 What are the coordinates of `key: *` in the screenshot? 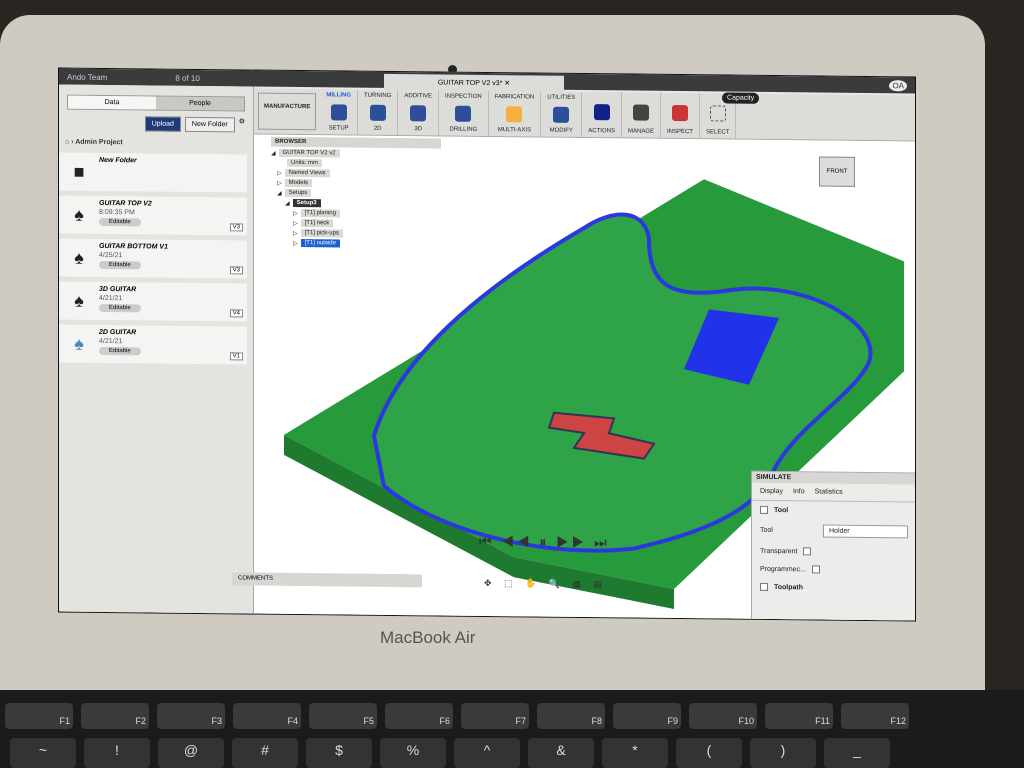 It's located at (635, 753).